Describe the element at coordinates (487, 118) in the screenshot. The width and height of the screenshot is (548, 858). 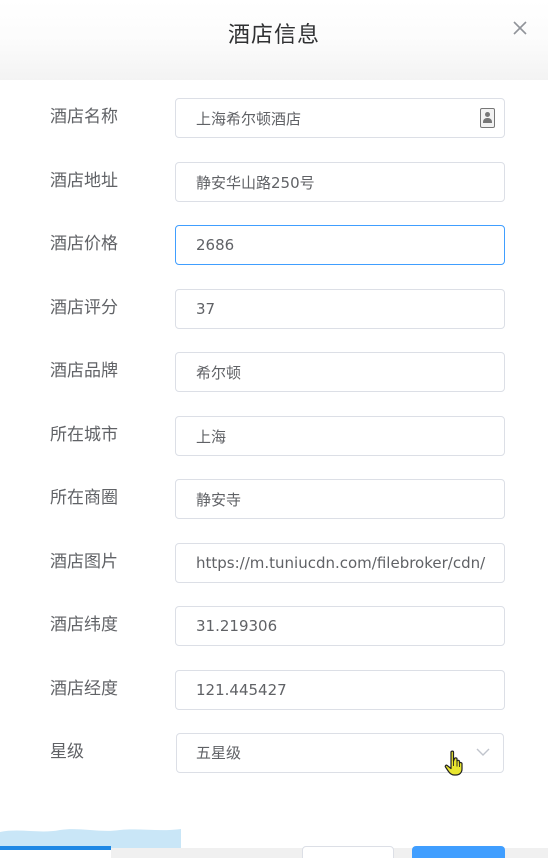
I see `contact-card-icon` at that location.